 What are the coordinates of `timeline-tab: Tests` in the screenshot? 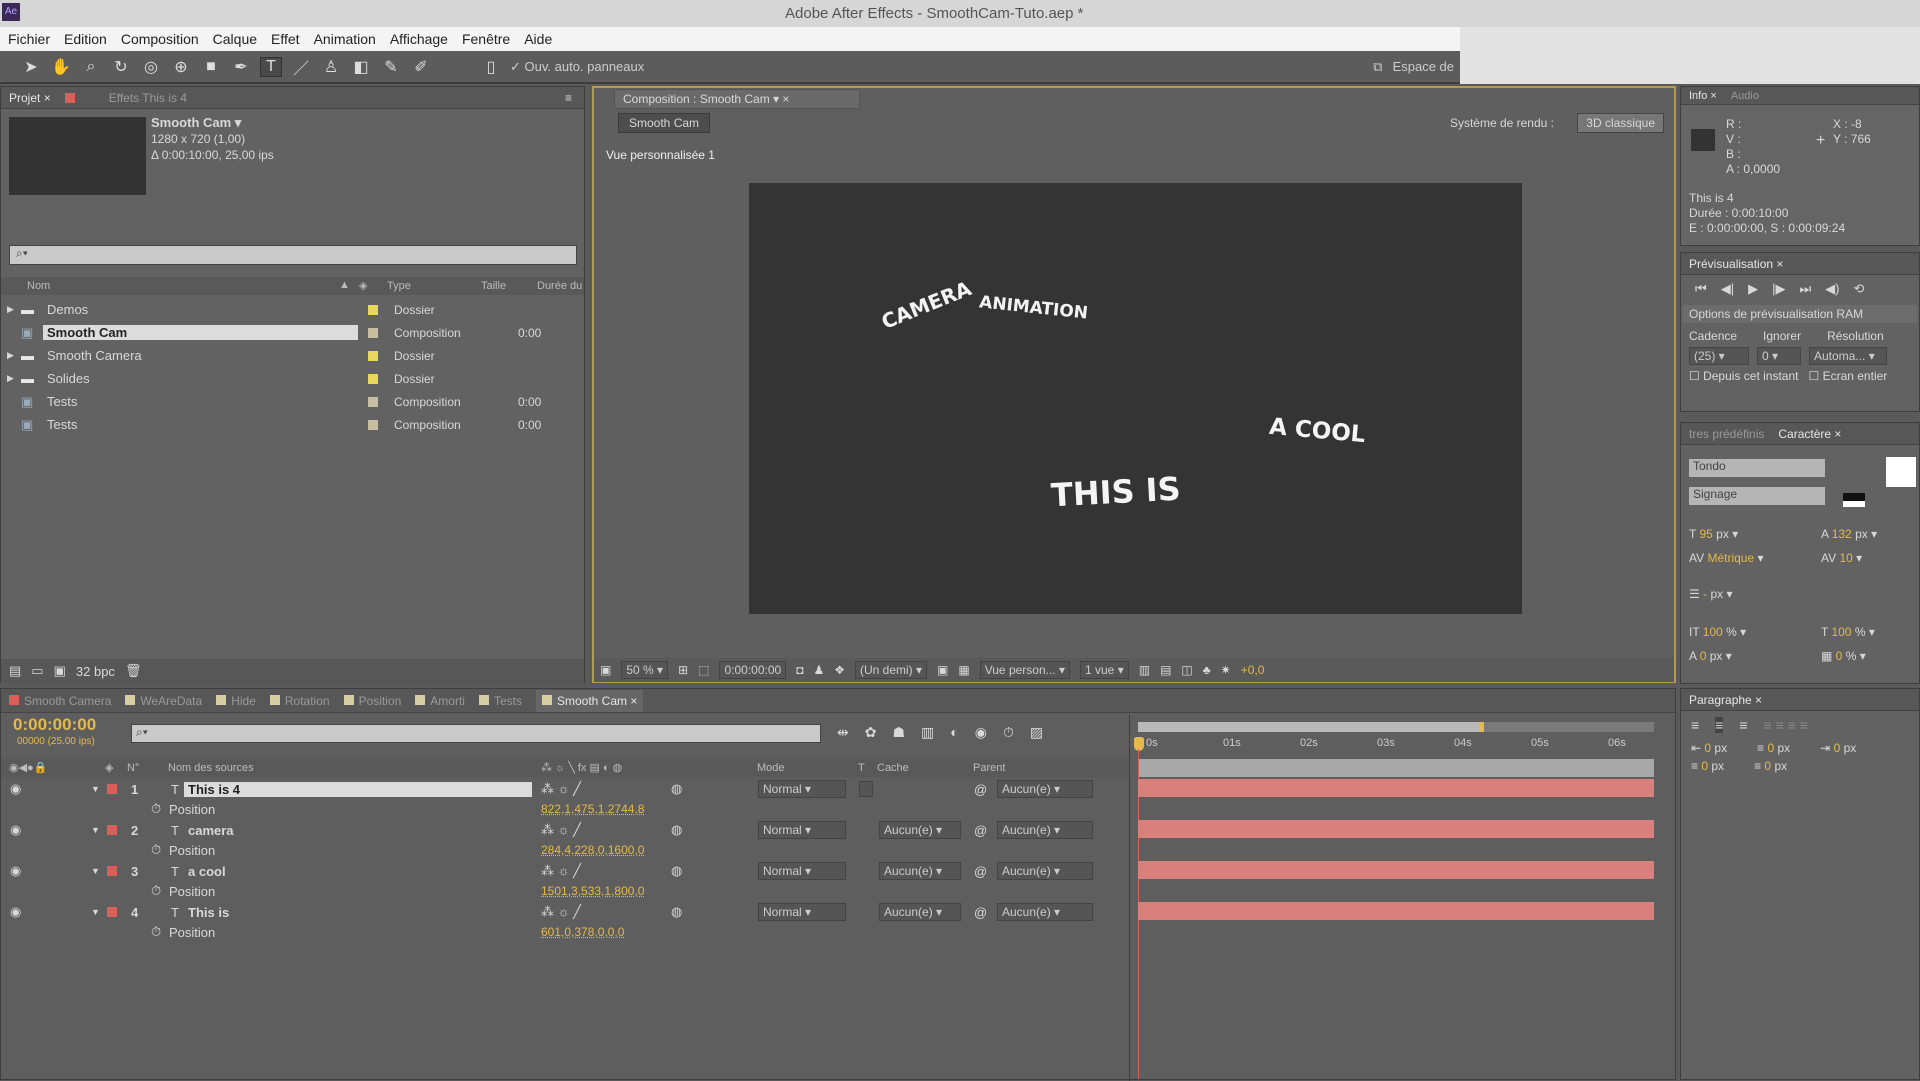 It's located at (500, 701).